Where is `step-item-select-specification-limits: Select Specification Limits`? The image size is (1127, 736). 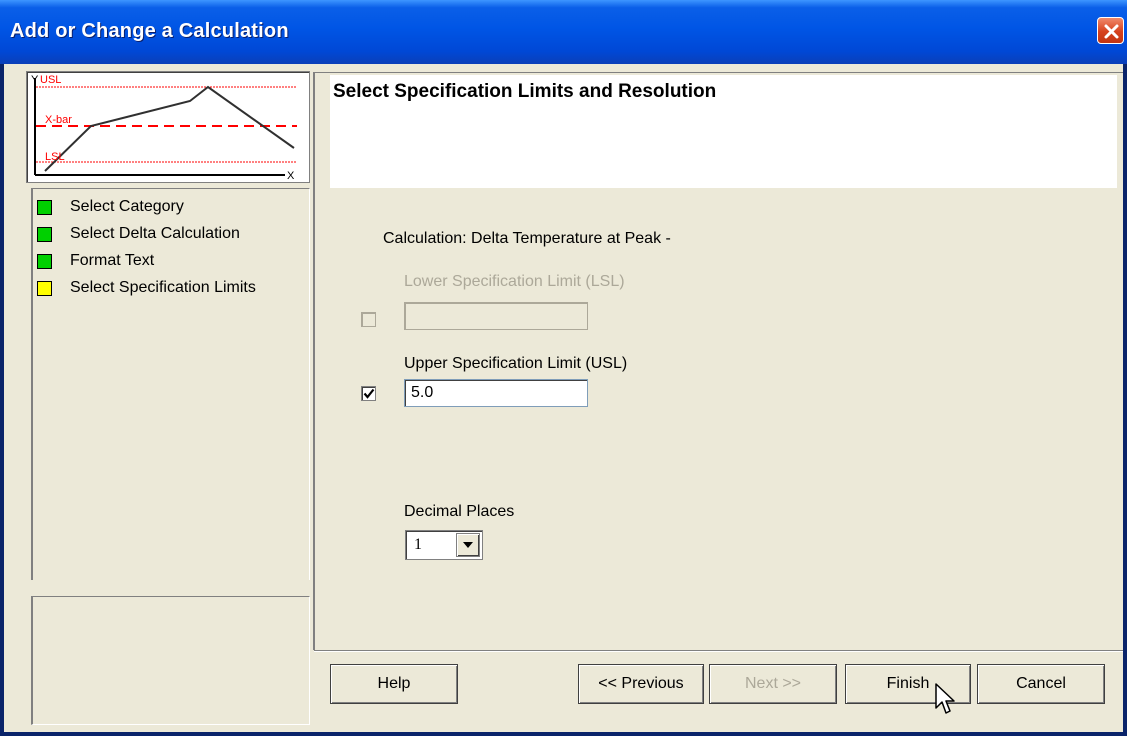 step-item-select-specification-limits: Select Specification Limits is located at coordinates (146, 288).